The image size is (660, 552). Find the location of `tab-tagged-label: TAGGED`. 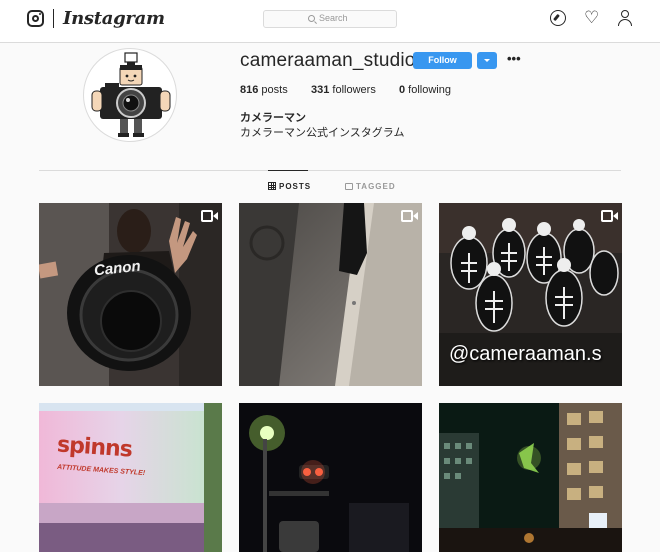

tab-tagged-label: TAGGED is located at coordinates (376, 186).